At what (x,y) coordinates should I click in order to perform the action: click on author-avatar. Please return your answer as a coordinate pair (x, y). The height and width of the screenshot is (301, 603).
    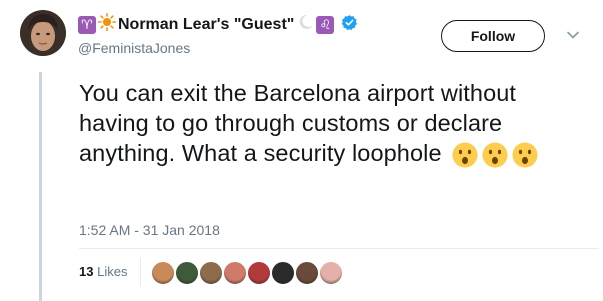
    Looking at the image, I should click on (43, 33).